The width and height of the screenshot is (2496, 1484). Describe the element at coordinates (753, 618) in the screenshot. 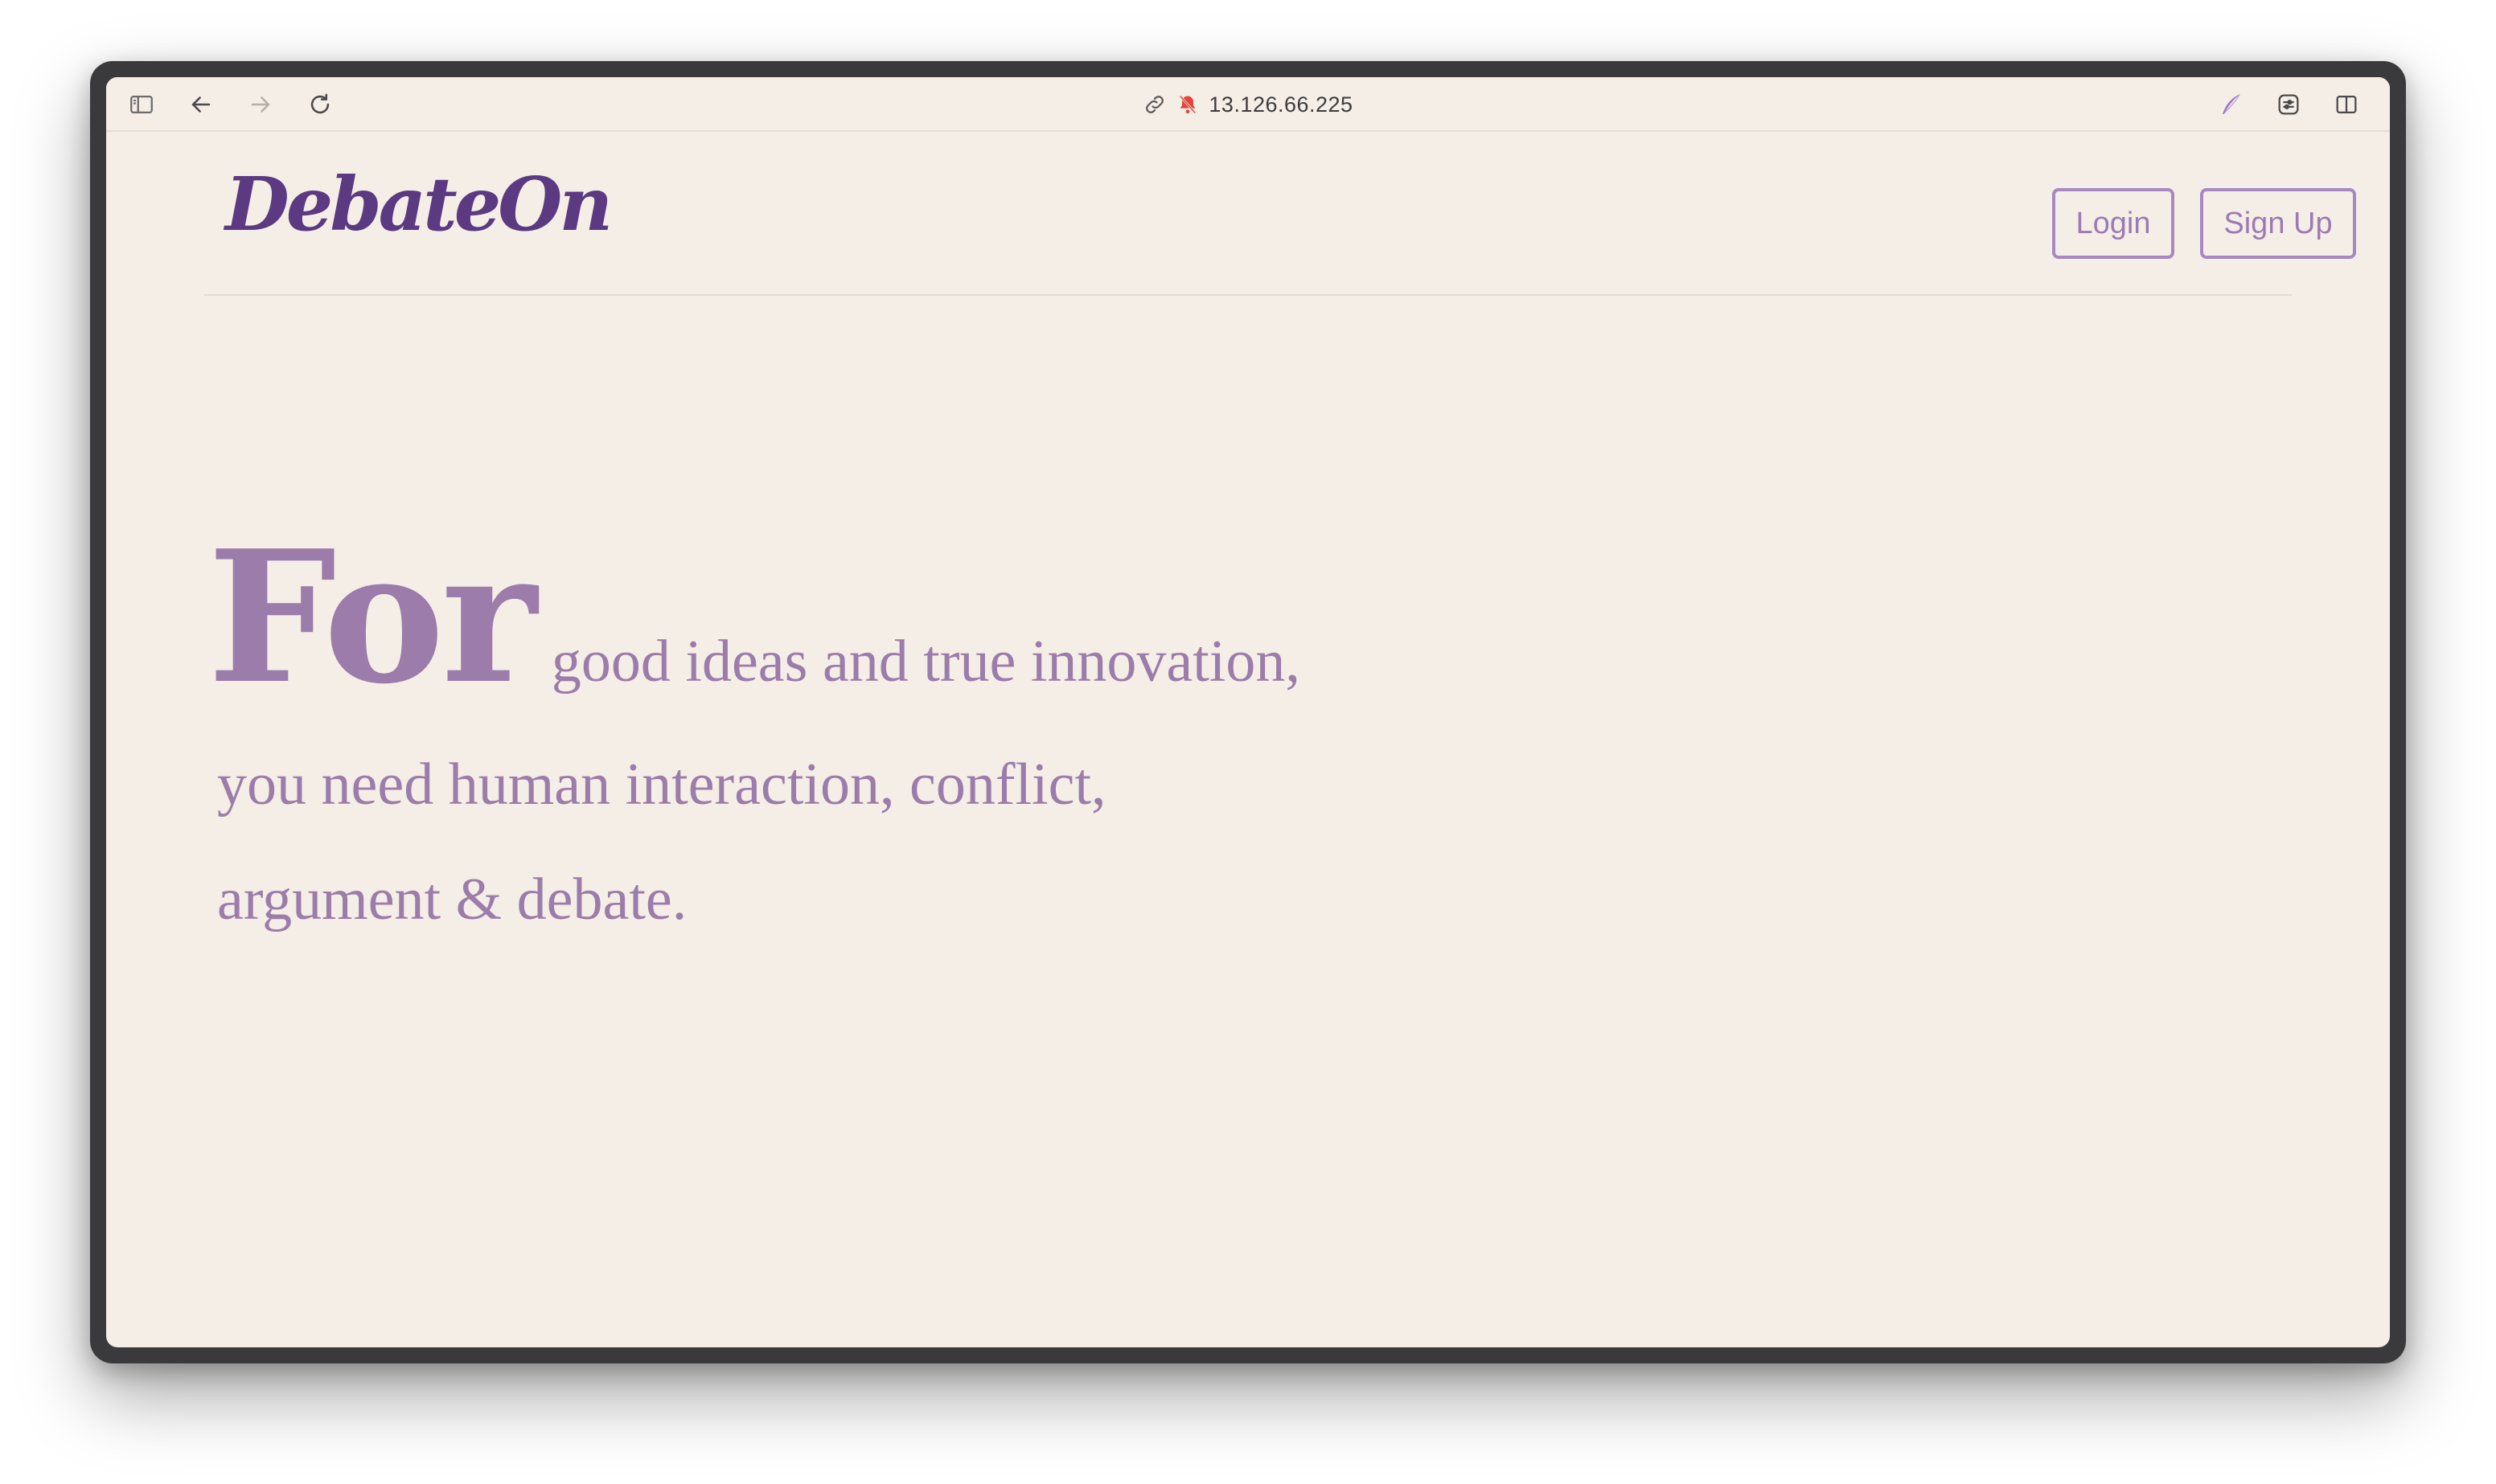

I see `hero-line-1: For good ideas and true innovation,` at that location.